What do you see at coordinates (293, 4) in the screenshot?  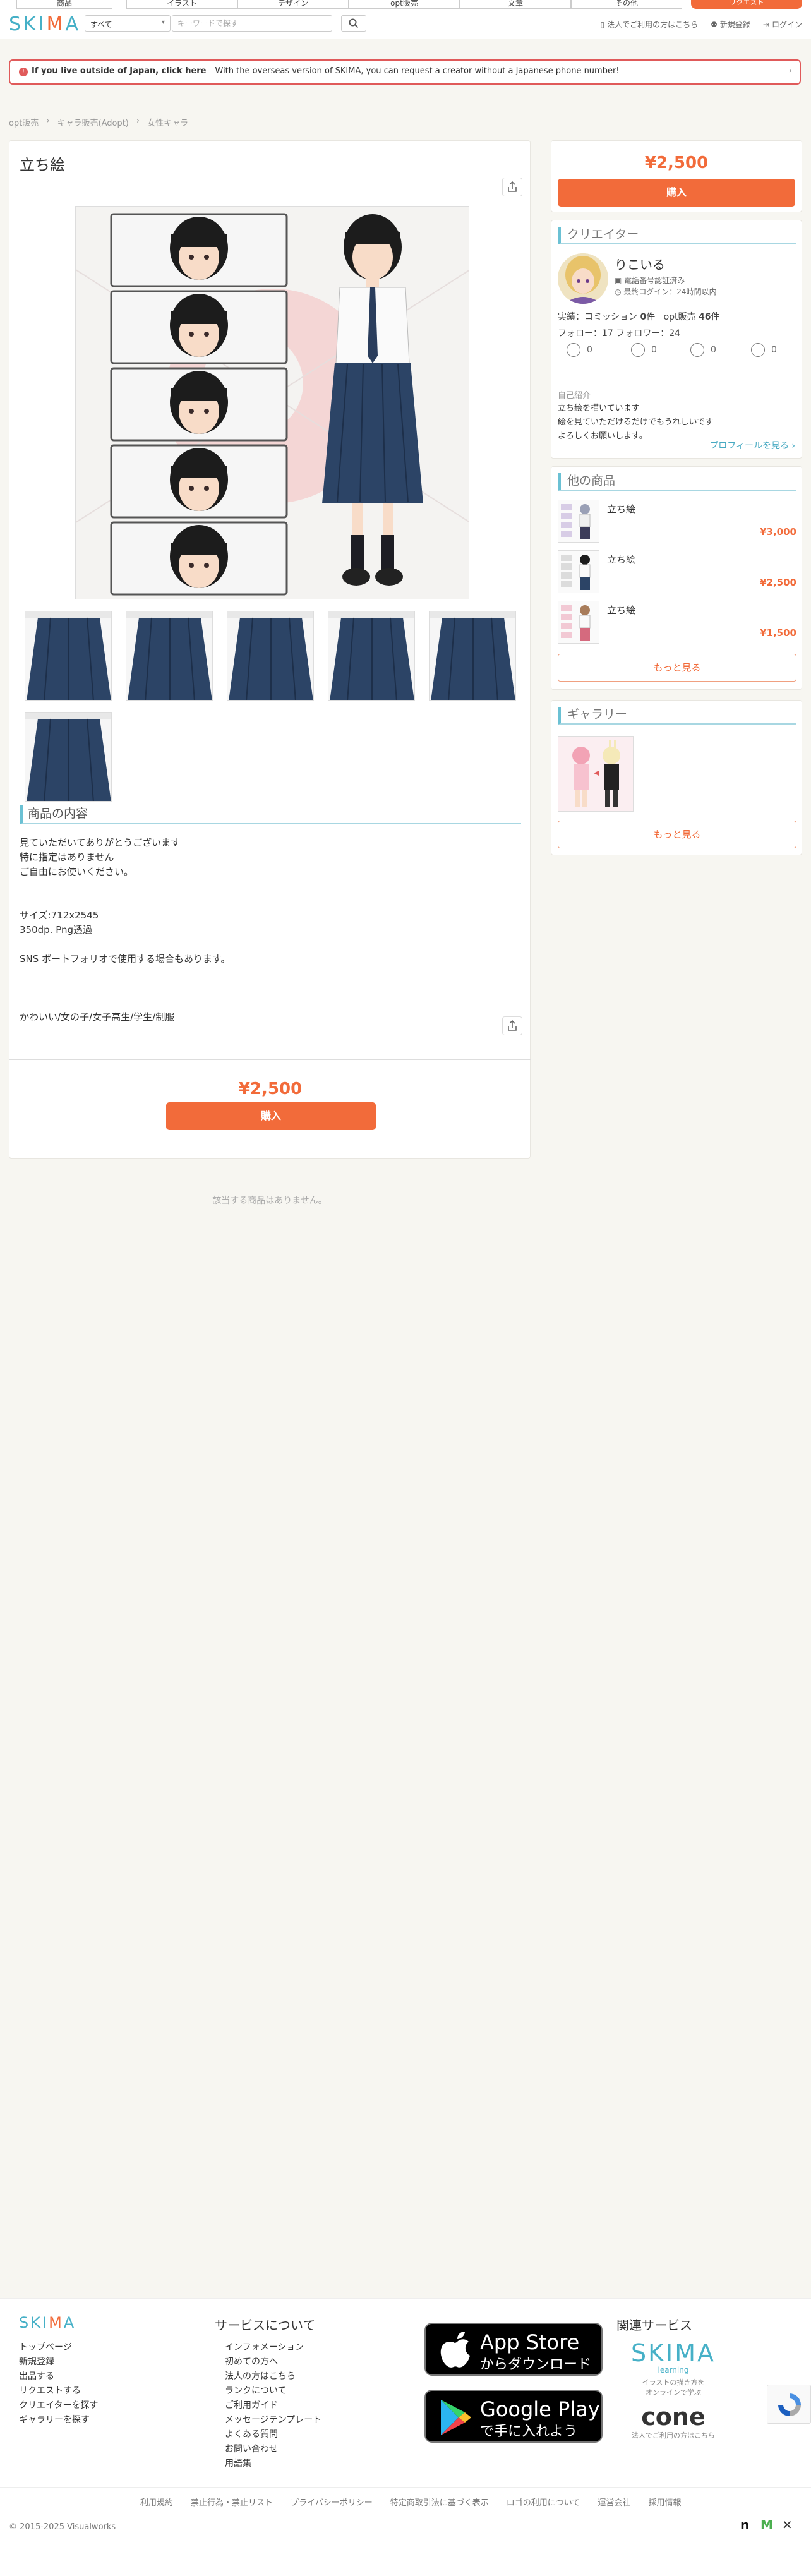 I see `nav-tab-design: デザイン` at bounding box center [293, 4].